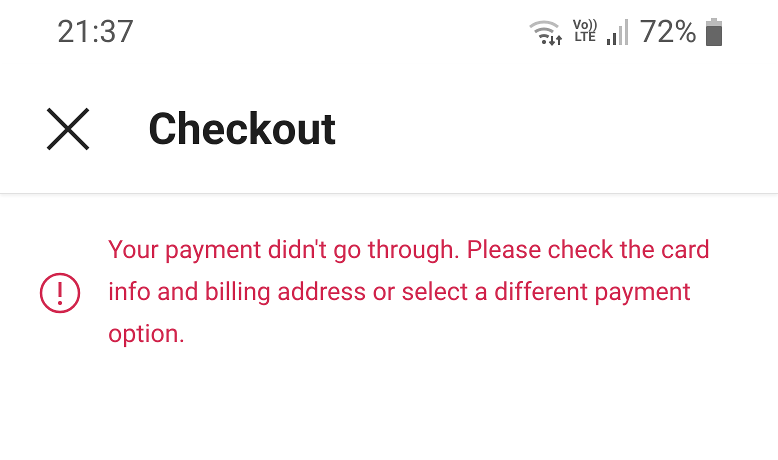  What do you see at coordinates (60, 293) in the screenshot?
I see `error-icon` at bounding box center [60, 293].